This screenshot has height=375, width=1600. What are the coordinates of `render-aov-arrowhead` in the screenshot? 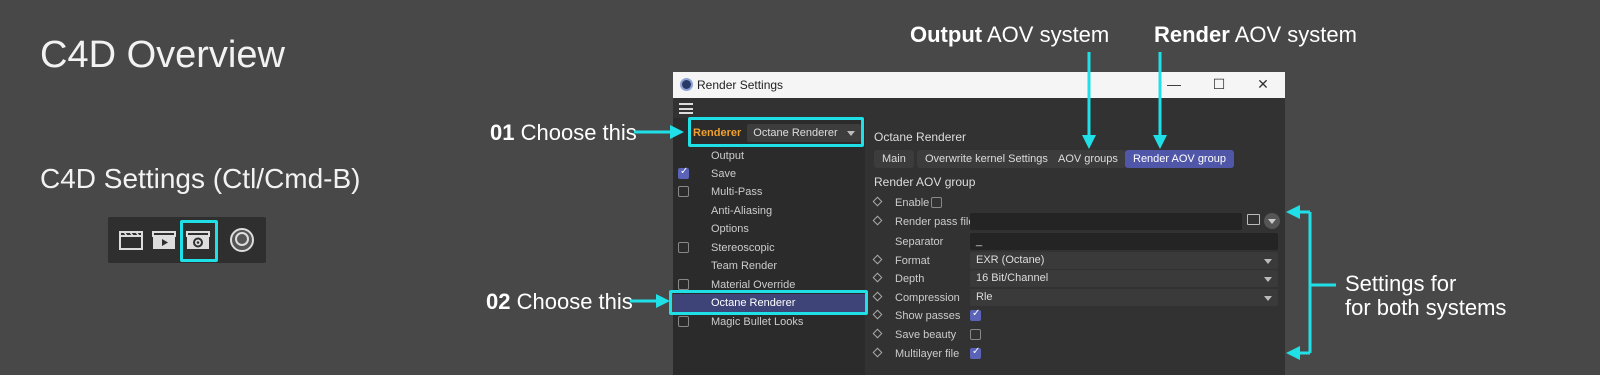 It's located at (1160, 142).